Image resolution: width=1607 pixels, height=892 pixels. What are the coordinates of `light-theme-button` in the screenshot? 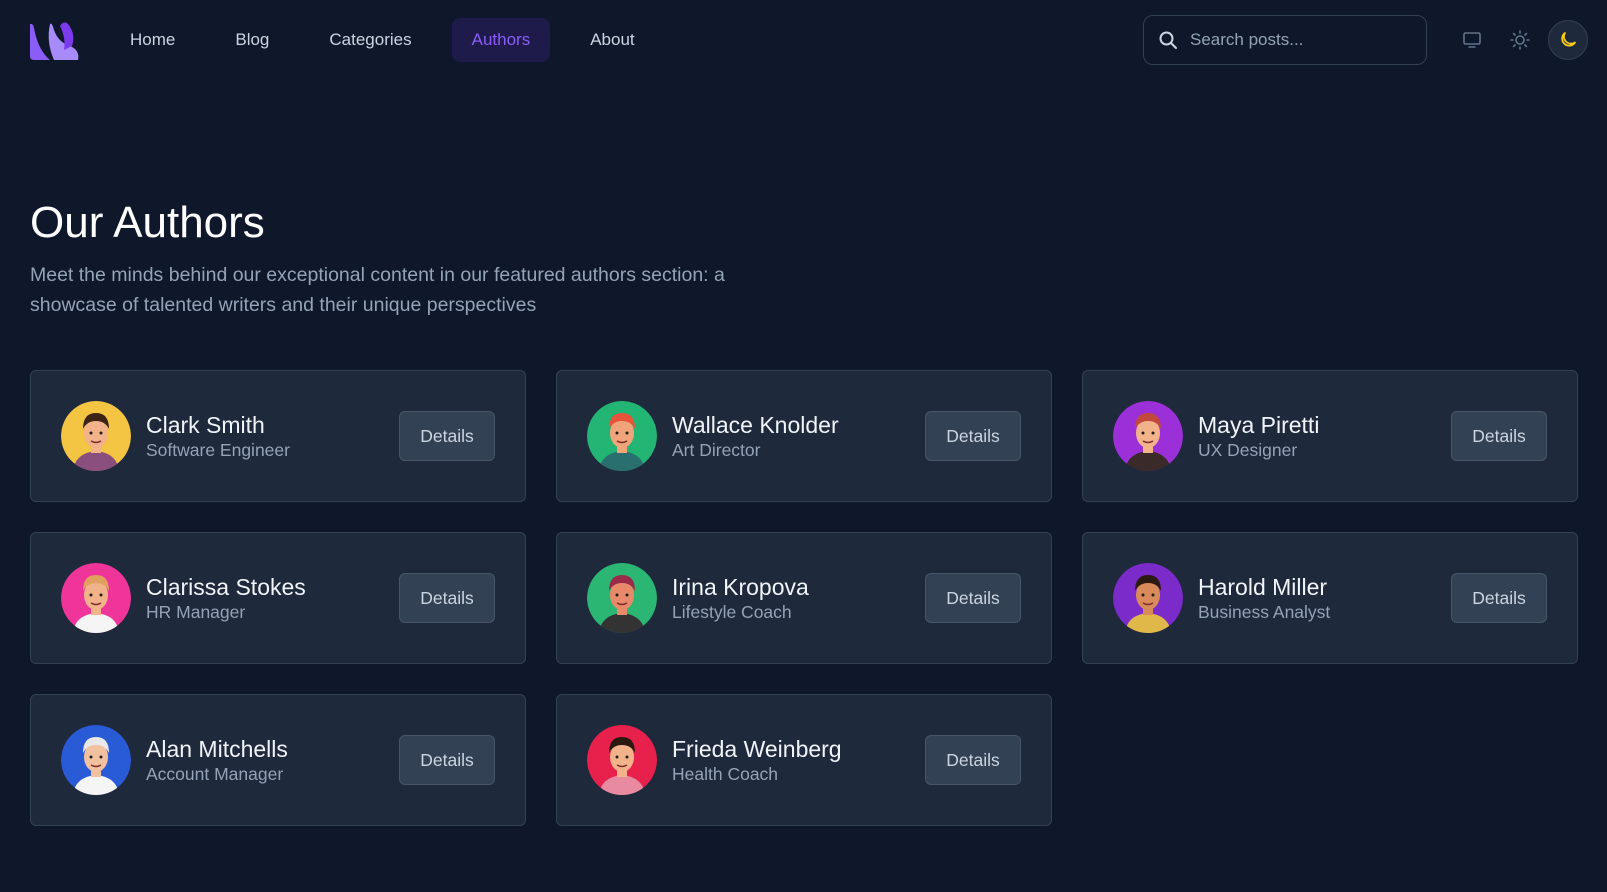 It's located at (1520, 40).